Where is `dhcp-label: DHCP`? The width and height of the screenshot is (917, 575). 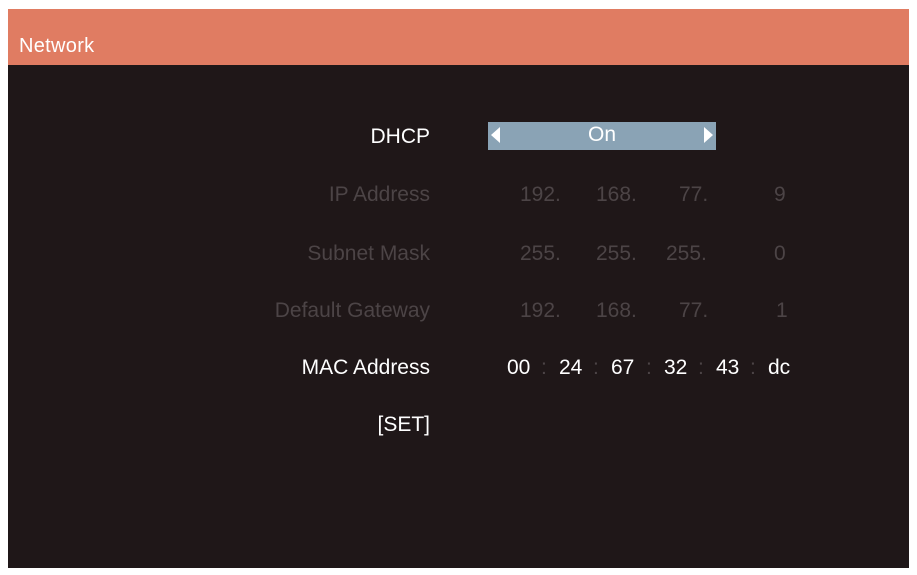 dhcp-label: DHCP is located at coordinates (400, 136).